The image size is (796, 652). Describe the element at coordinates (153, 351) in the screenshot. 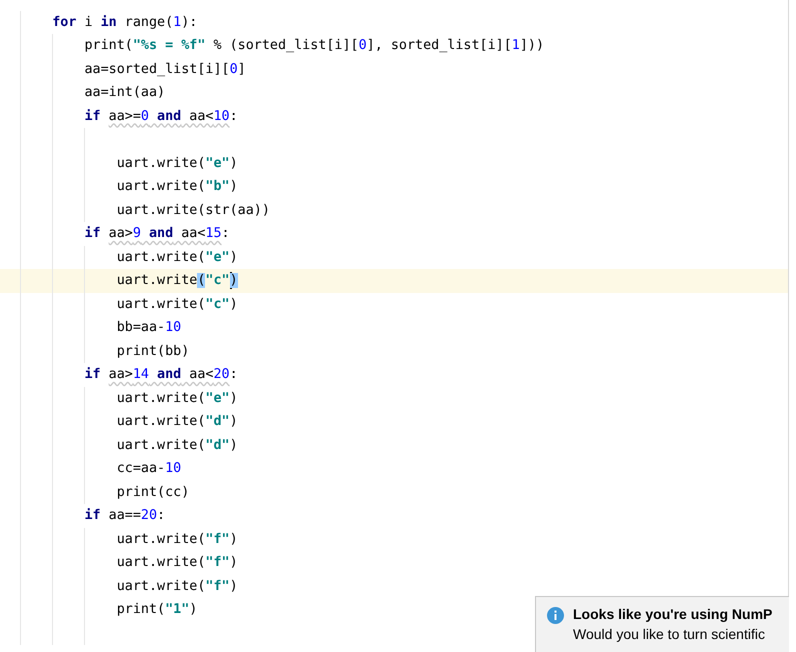

I see `code-line: print(bb)` at that location.